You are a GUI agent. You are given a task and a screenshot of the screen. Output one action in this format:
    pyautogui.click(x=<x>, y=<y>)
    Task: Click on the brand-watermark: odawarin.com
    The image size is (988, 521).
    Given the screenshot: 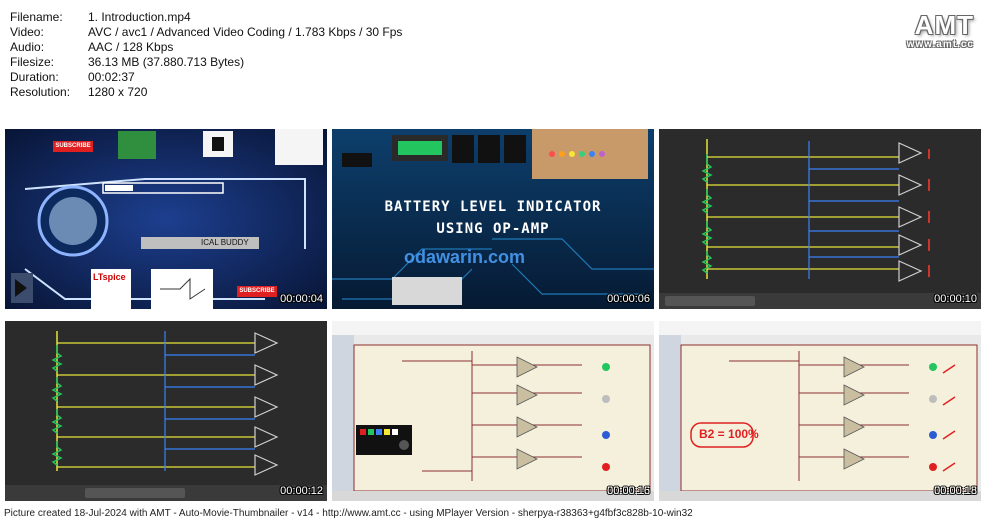 What is the action you would take?
    pyautogui.click(x=465, y=257)
    